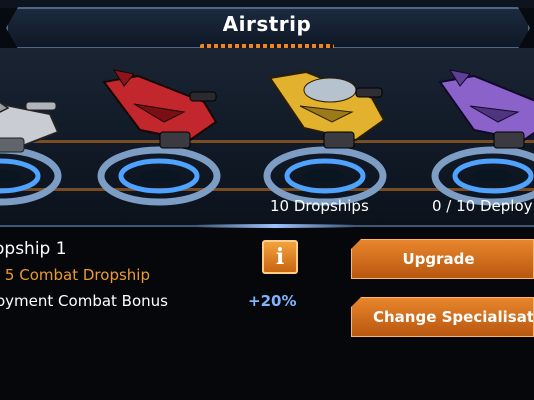 The image size is (534, 400). Describe the element at coordinates (75, 275) in the screenshot. I see `ship-class: l 5 Combat Dropship` at that location.